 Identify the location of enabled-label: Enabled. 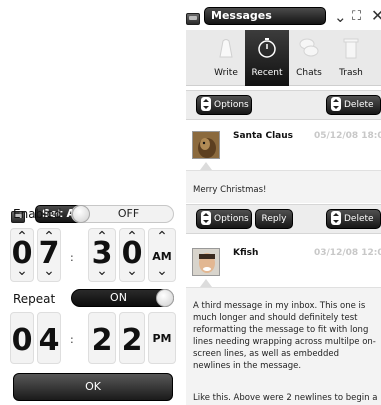
(37, 214).